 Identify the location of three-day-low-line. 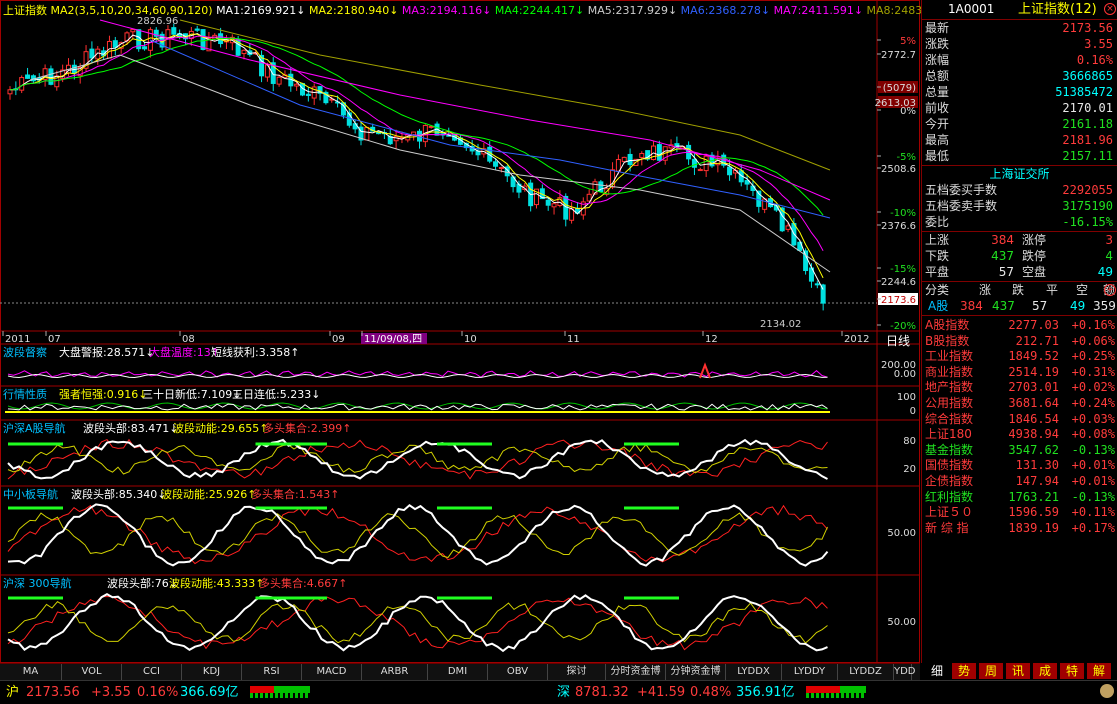
(417, 407).